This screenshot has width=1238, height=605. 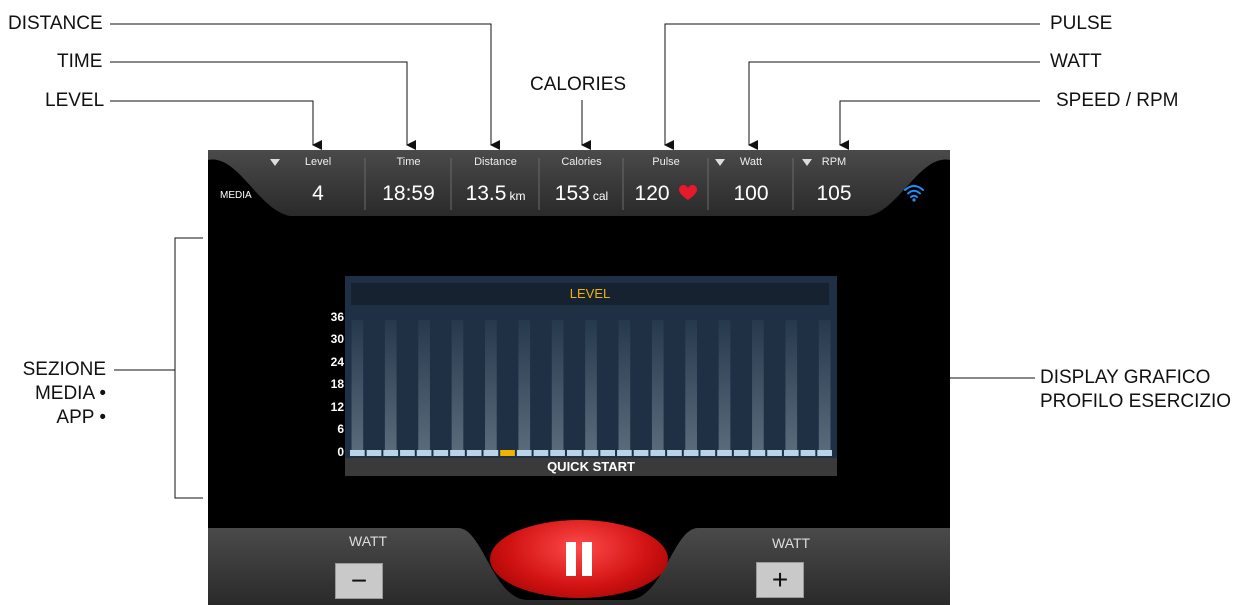 I want to click on metric-time: Time 18:59, so click(x=408, y=183).